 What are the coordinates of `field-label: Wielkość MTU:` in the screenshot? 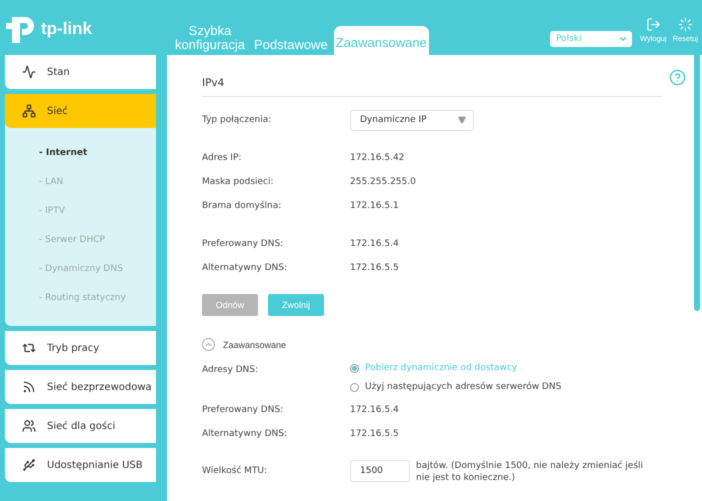 It's located at (235, 471).